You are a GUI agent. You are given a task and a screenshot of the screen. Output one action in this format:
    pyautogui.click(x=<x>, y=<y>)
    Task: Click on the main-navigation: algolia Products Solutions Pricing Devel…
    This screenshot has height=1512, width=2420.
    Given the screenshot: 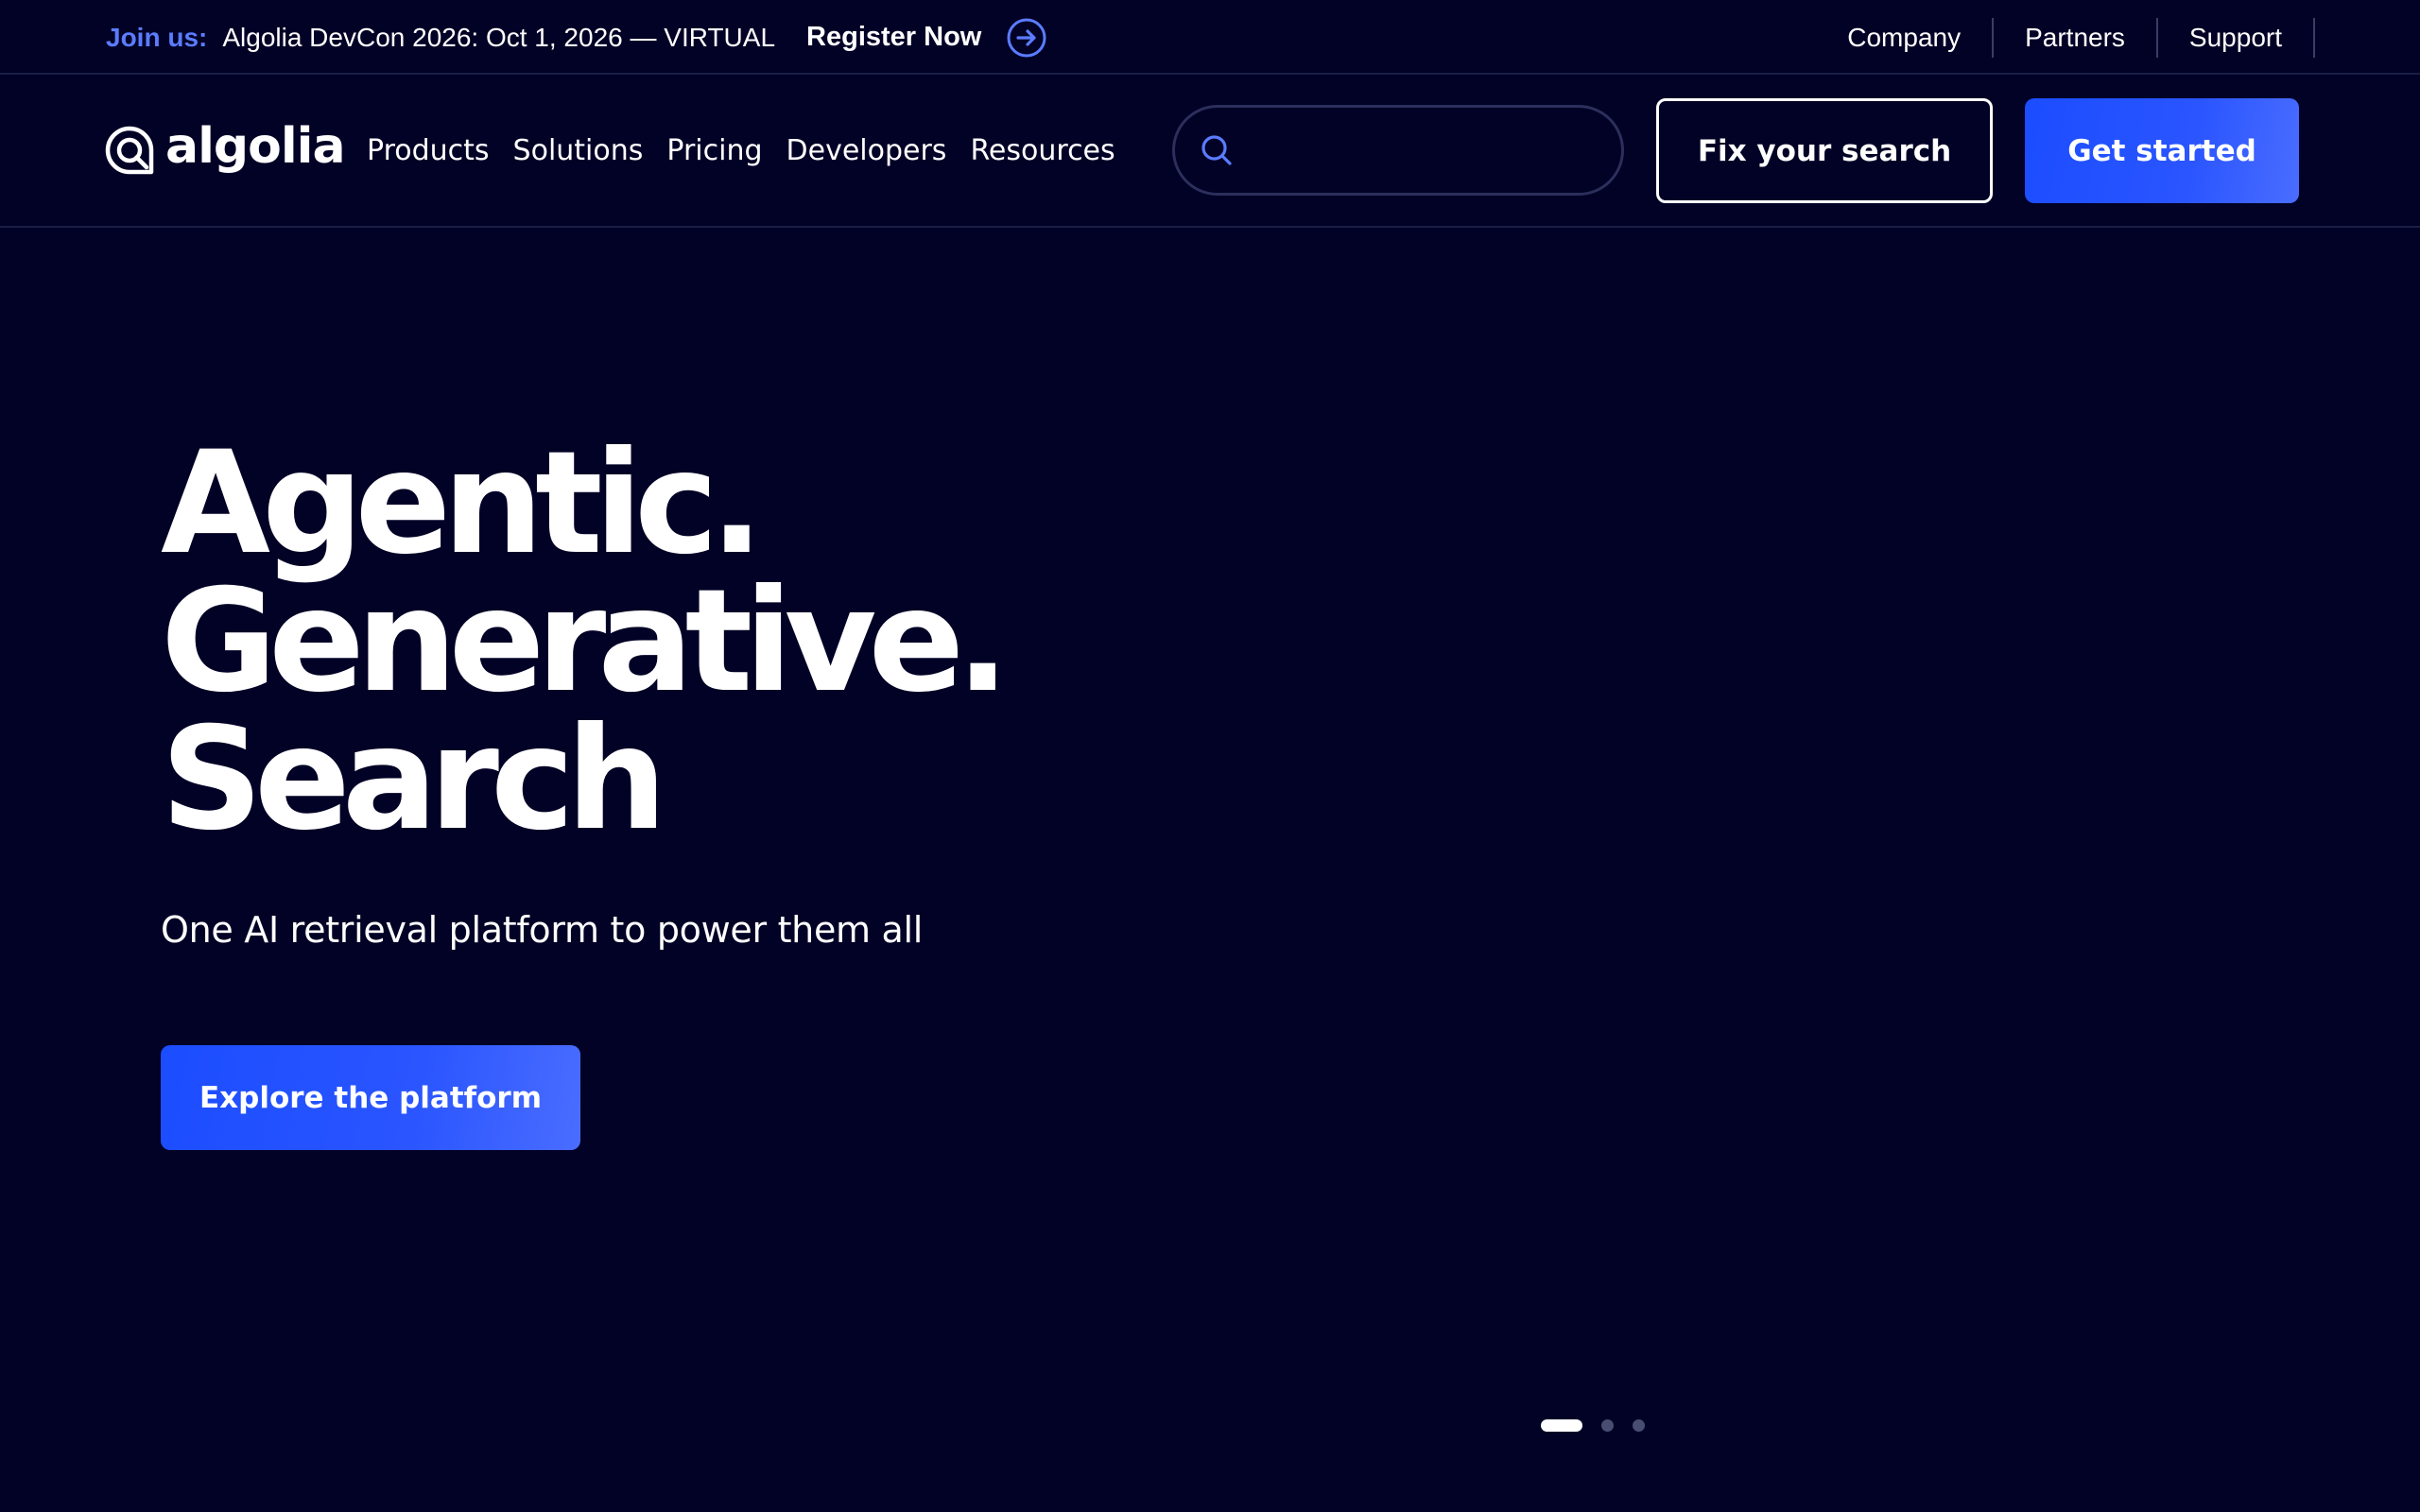 What is the action you would take?
    pyautogui.click(x=1210, y=151)
    